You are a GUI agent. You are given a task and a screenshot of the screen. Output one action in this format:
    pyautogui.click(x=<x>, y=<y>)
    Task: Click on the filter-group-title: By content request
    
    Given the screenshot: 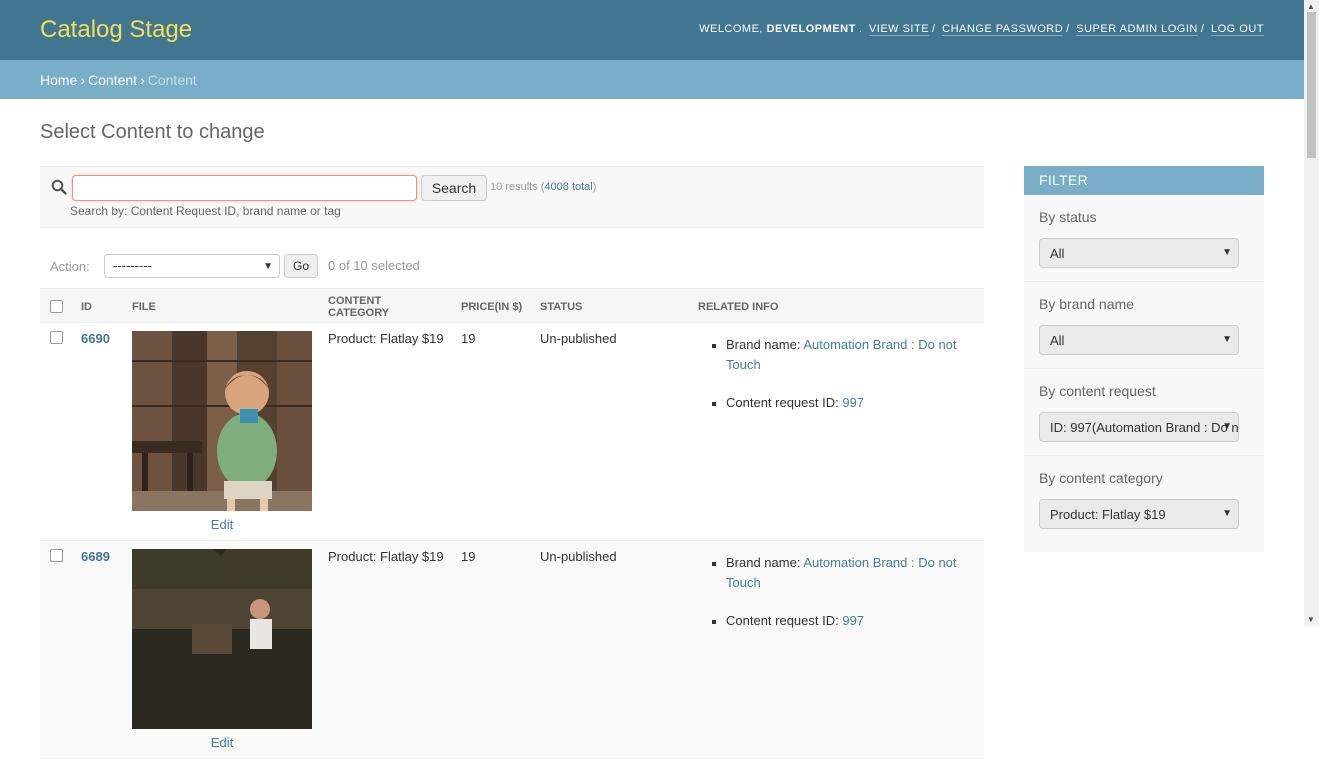 What is the action you would take?
    pyautogui.click(x=1097, y=391)
    